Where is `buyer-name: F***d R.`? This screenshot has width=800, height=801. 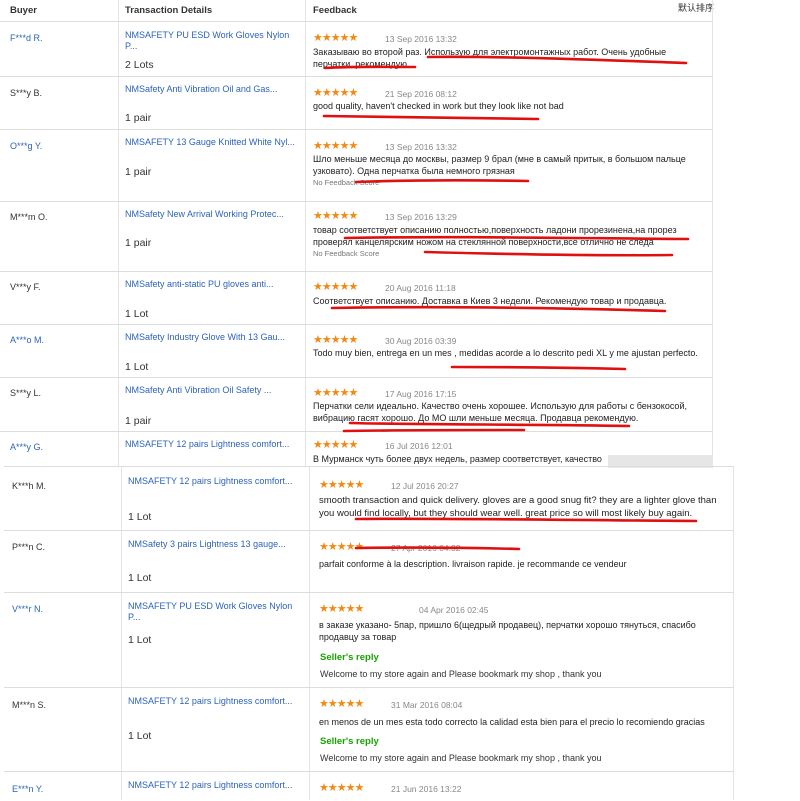
buyer-name: F***d R. is located at coordinates (26, 38).